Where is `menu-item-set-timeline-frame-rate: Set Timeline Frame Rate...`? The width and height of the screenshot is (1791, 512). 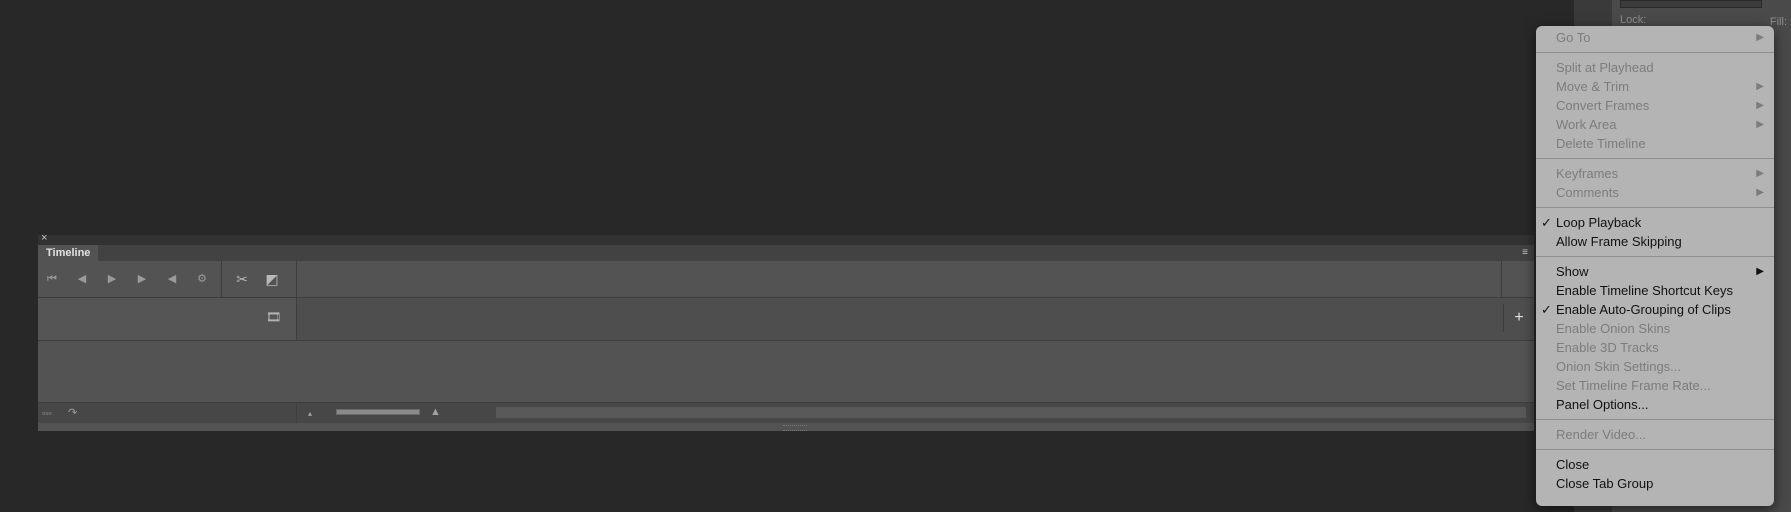
menu-item-set-timeline-frame-rate: Set Timeline Frame Rate... is located at coordinates (1655, 385).